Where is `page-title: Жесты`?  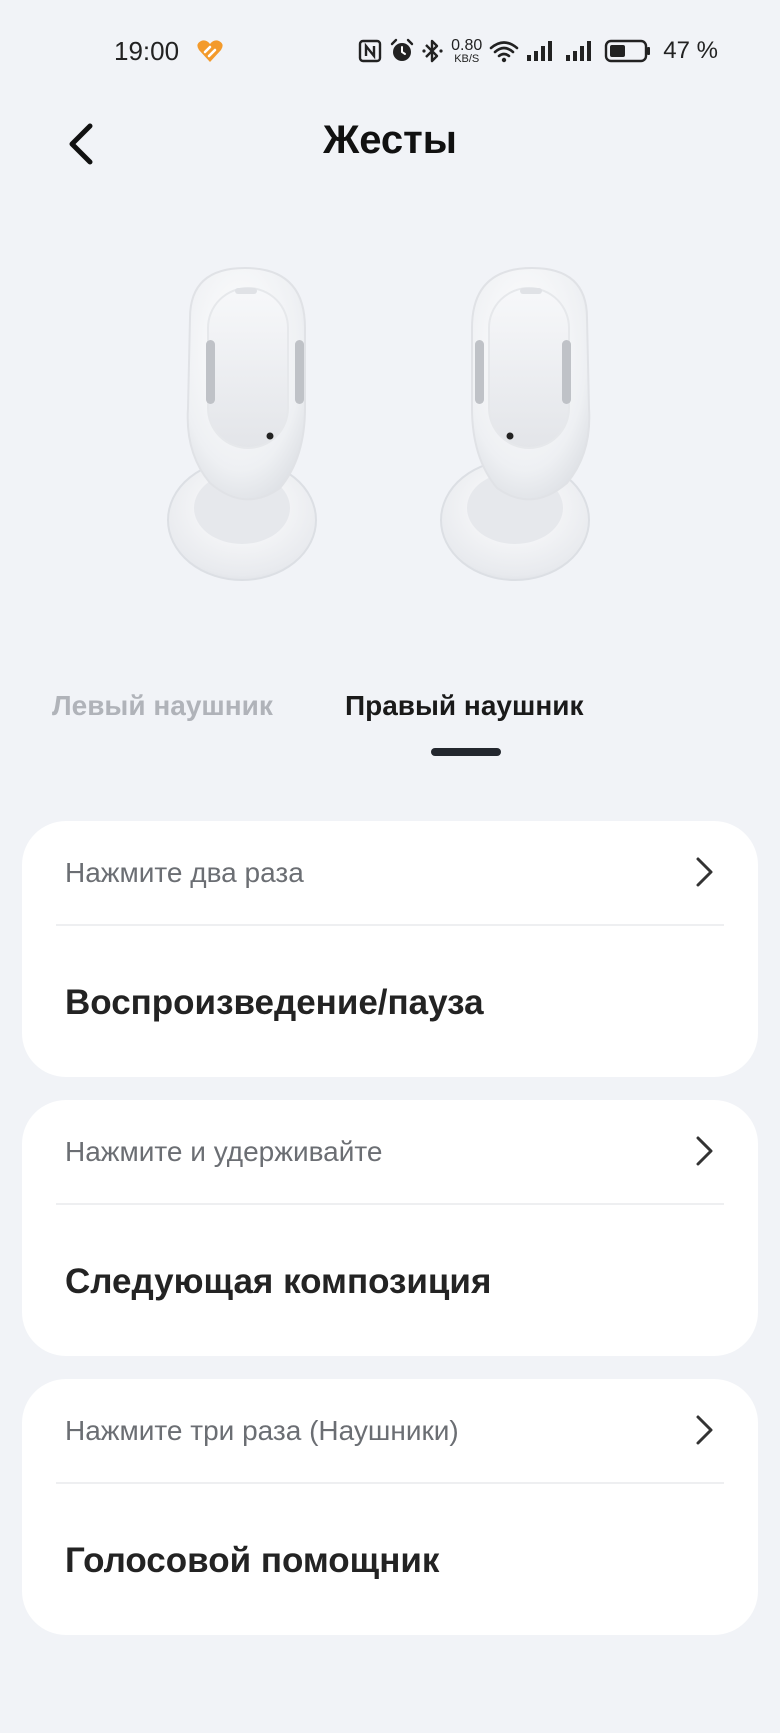
page-title: Жесты is located at coordinates (390, 140).